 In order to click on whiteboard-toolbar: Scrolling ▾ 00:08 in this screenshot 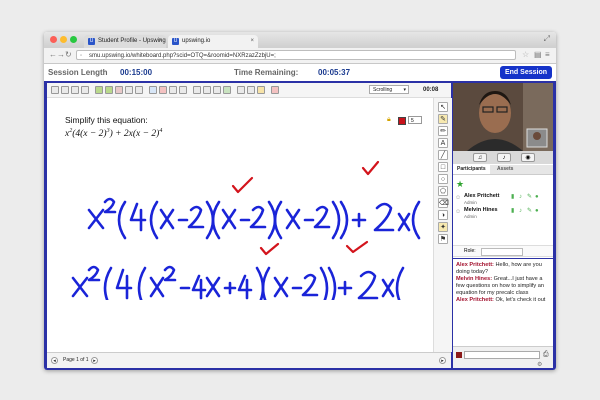, I will do `click(249, 90)`.